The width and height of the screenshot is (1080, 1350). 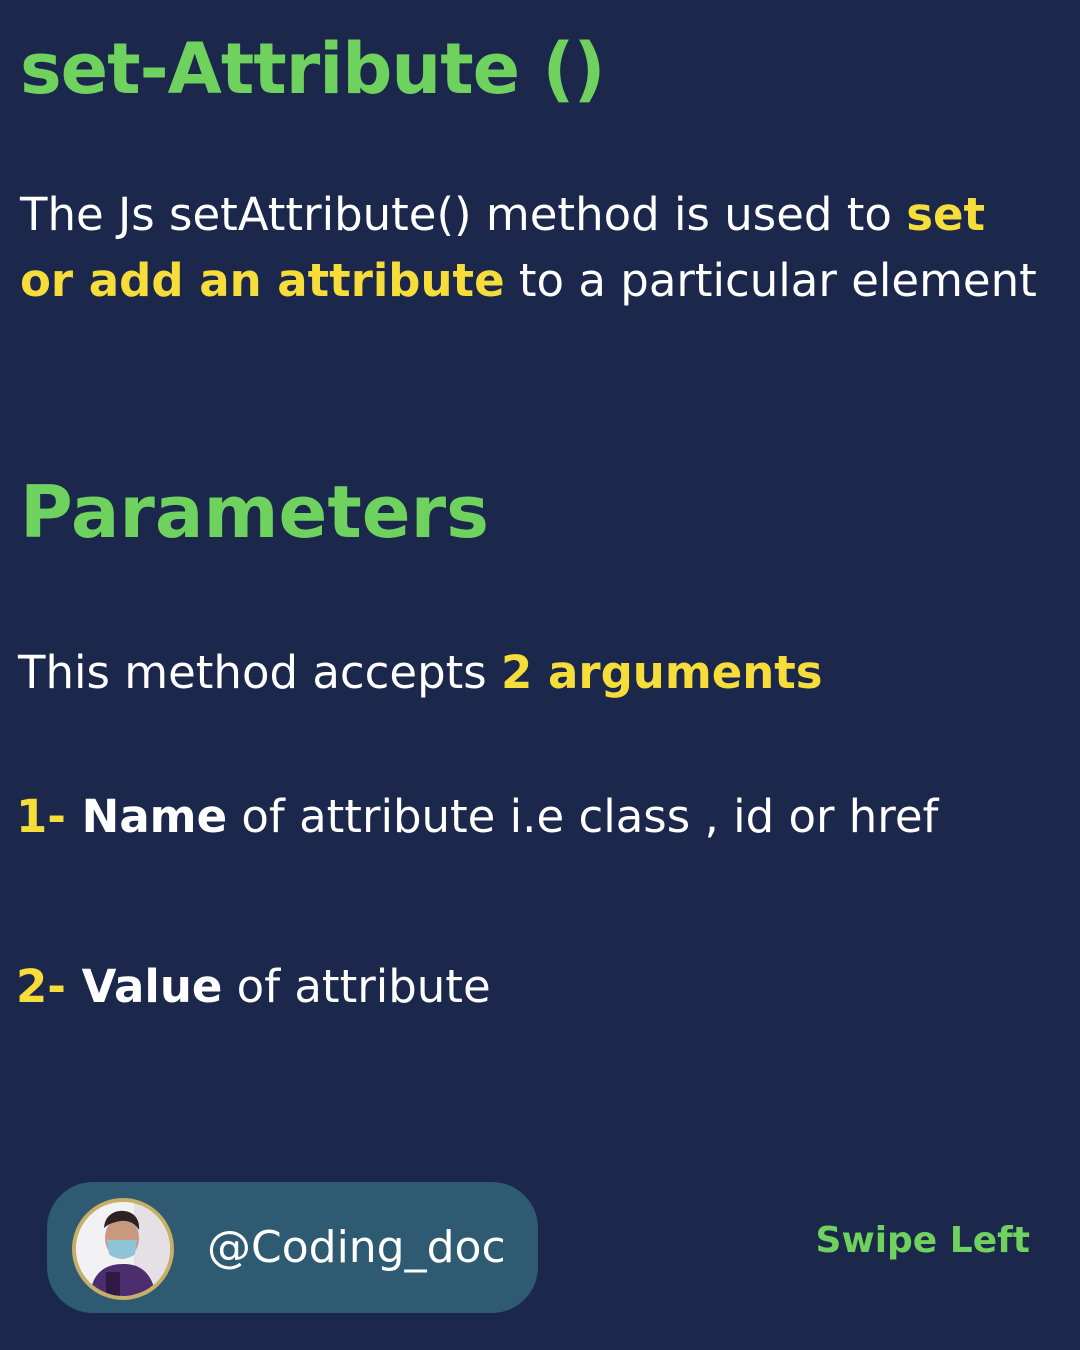 I want to click on account-handle: @Coding_doc, so click(x=356, y=1247).